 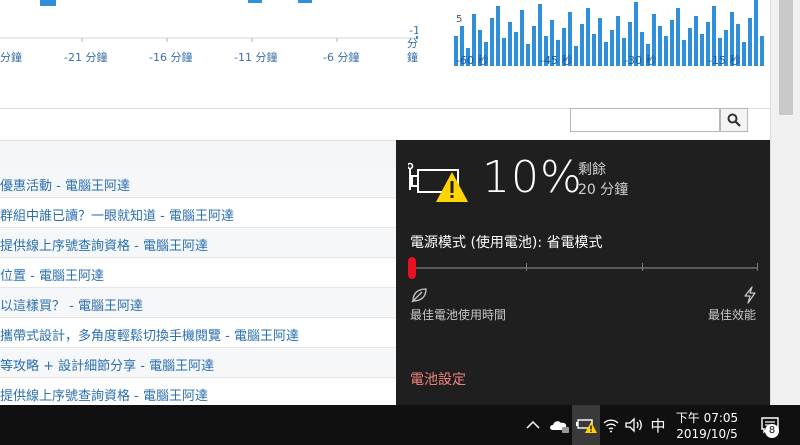 I want to click on leaf-icon, so click(x=419, y=295).